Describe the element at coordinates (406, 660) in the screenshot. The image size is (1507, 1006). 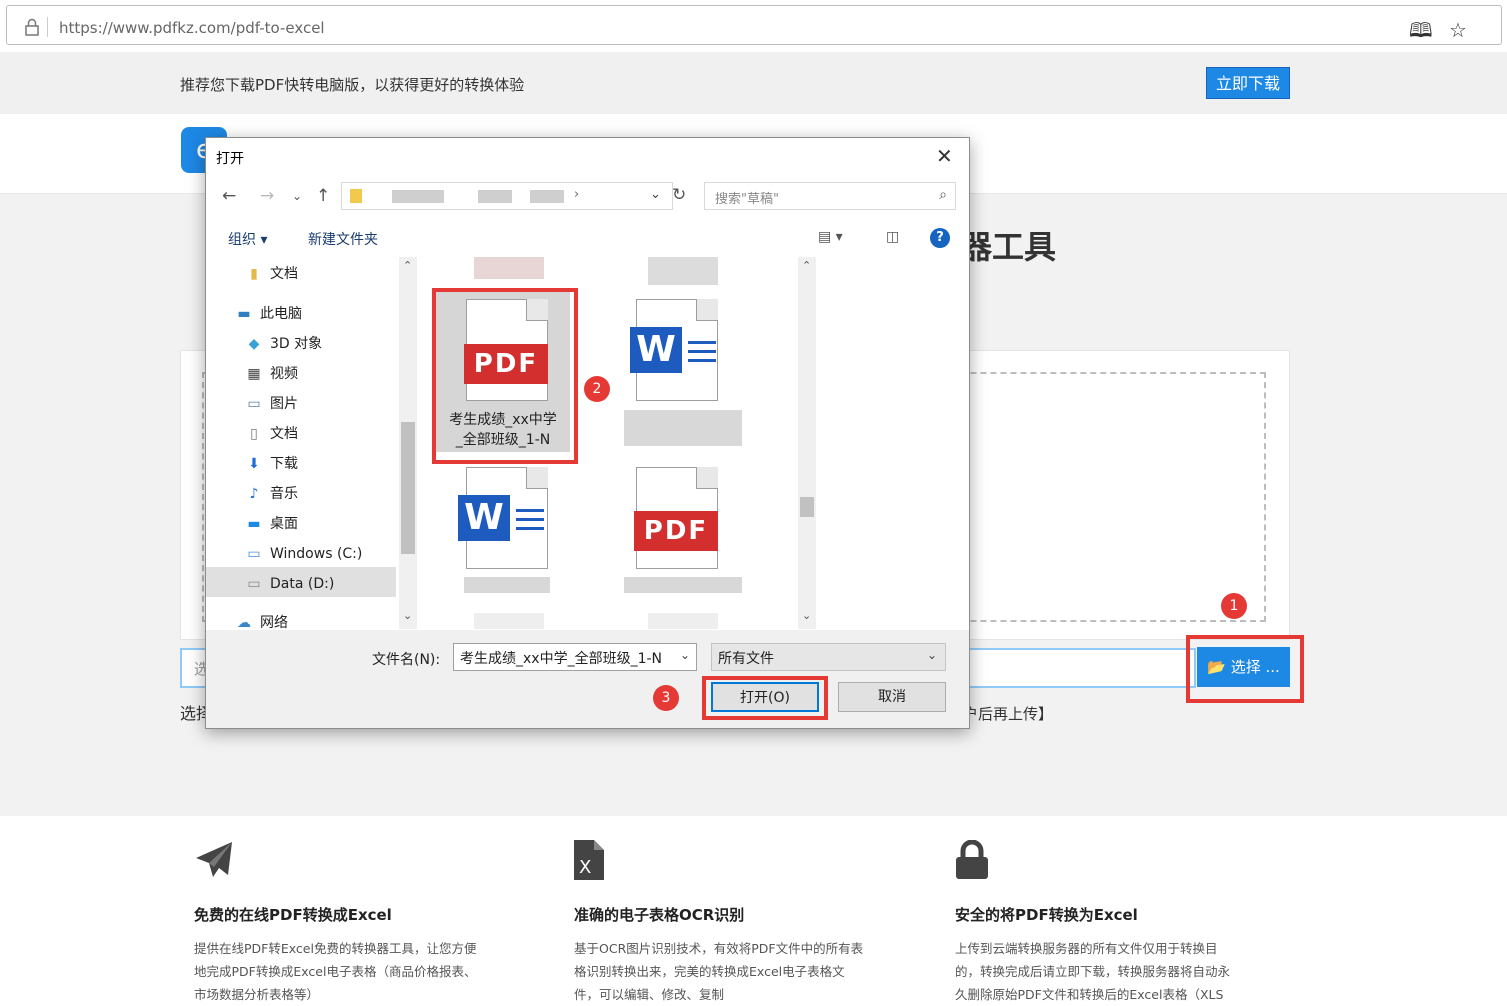
I see `filename-label: 文件名(N):` at that location.